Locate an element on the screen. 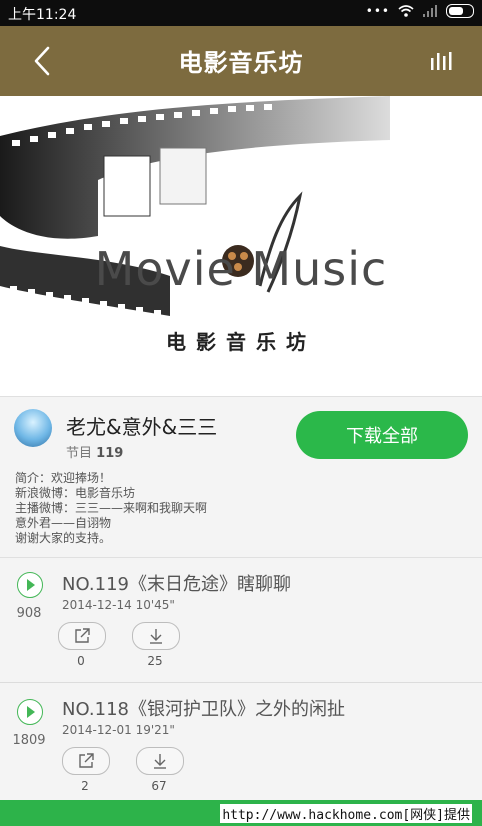 This screenshot has height=826, width=482. play-count: 1809 is located at coordinates (29, 740).